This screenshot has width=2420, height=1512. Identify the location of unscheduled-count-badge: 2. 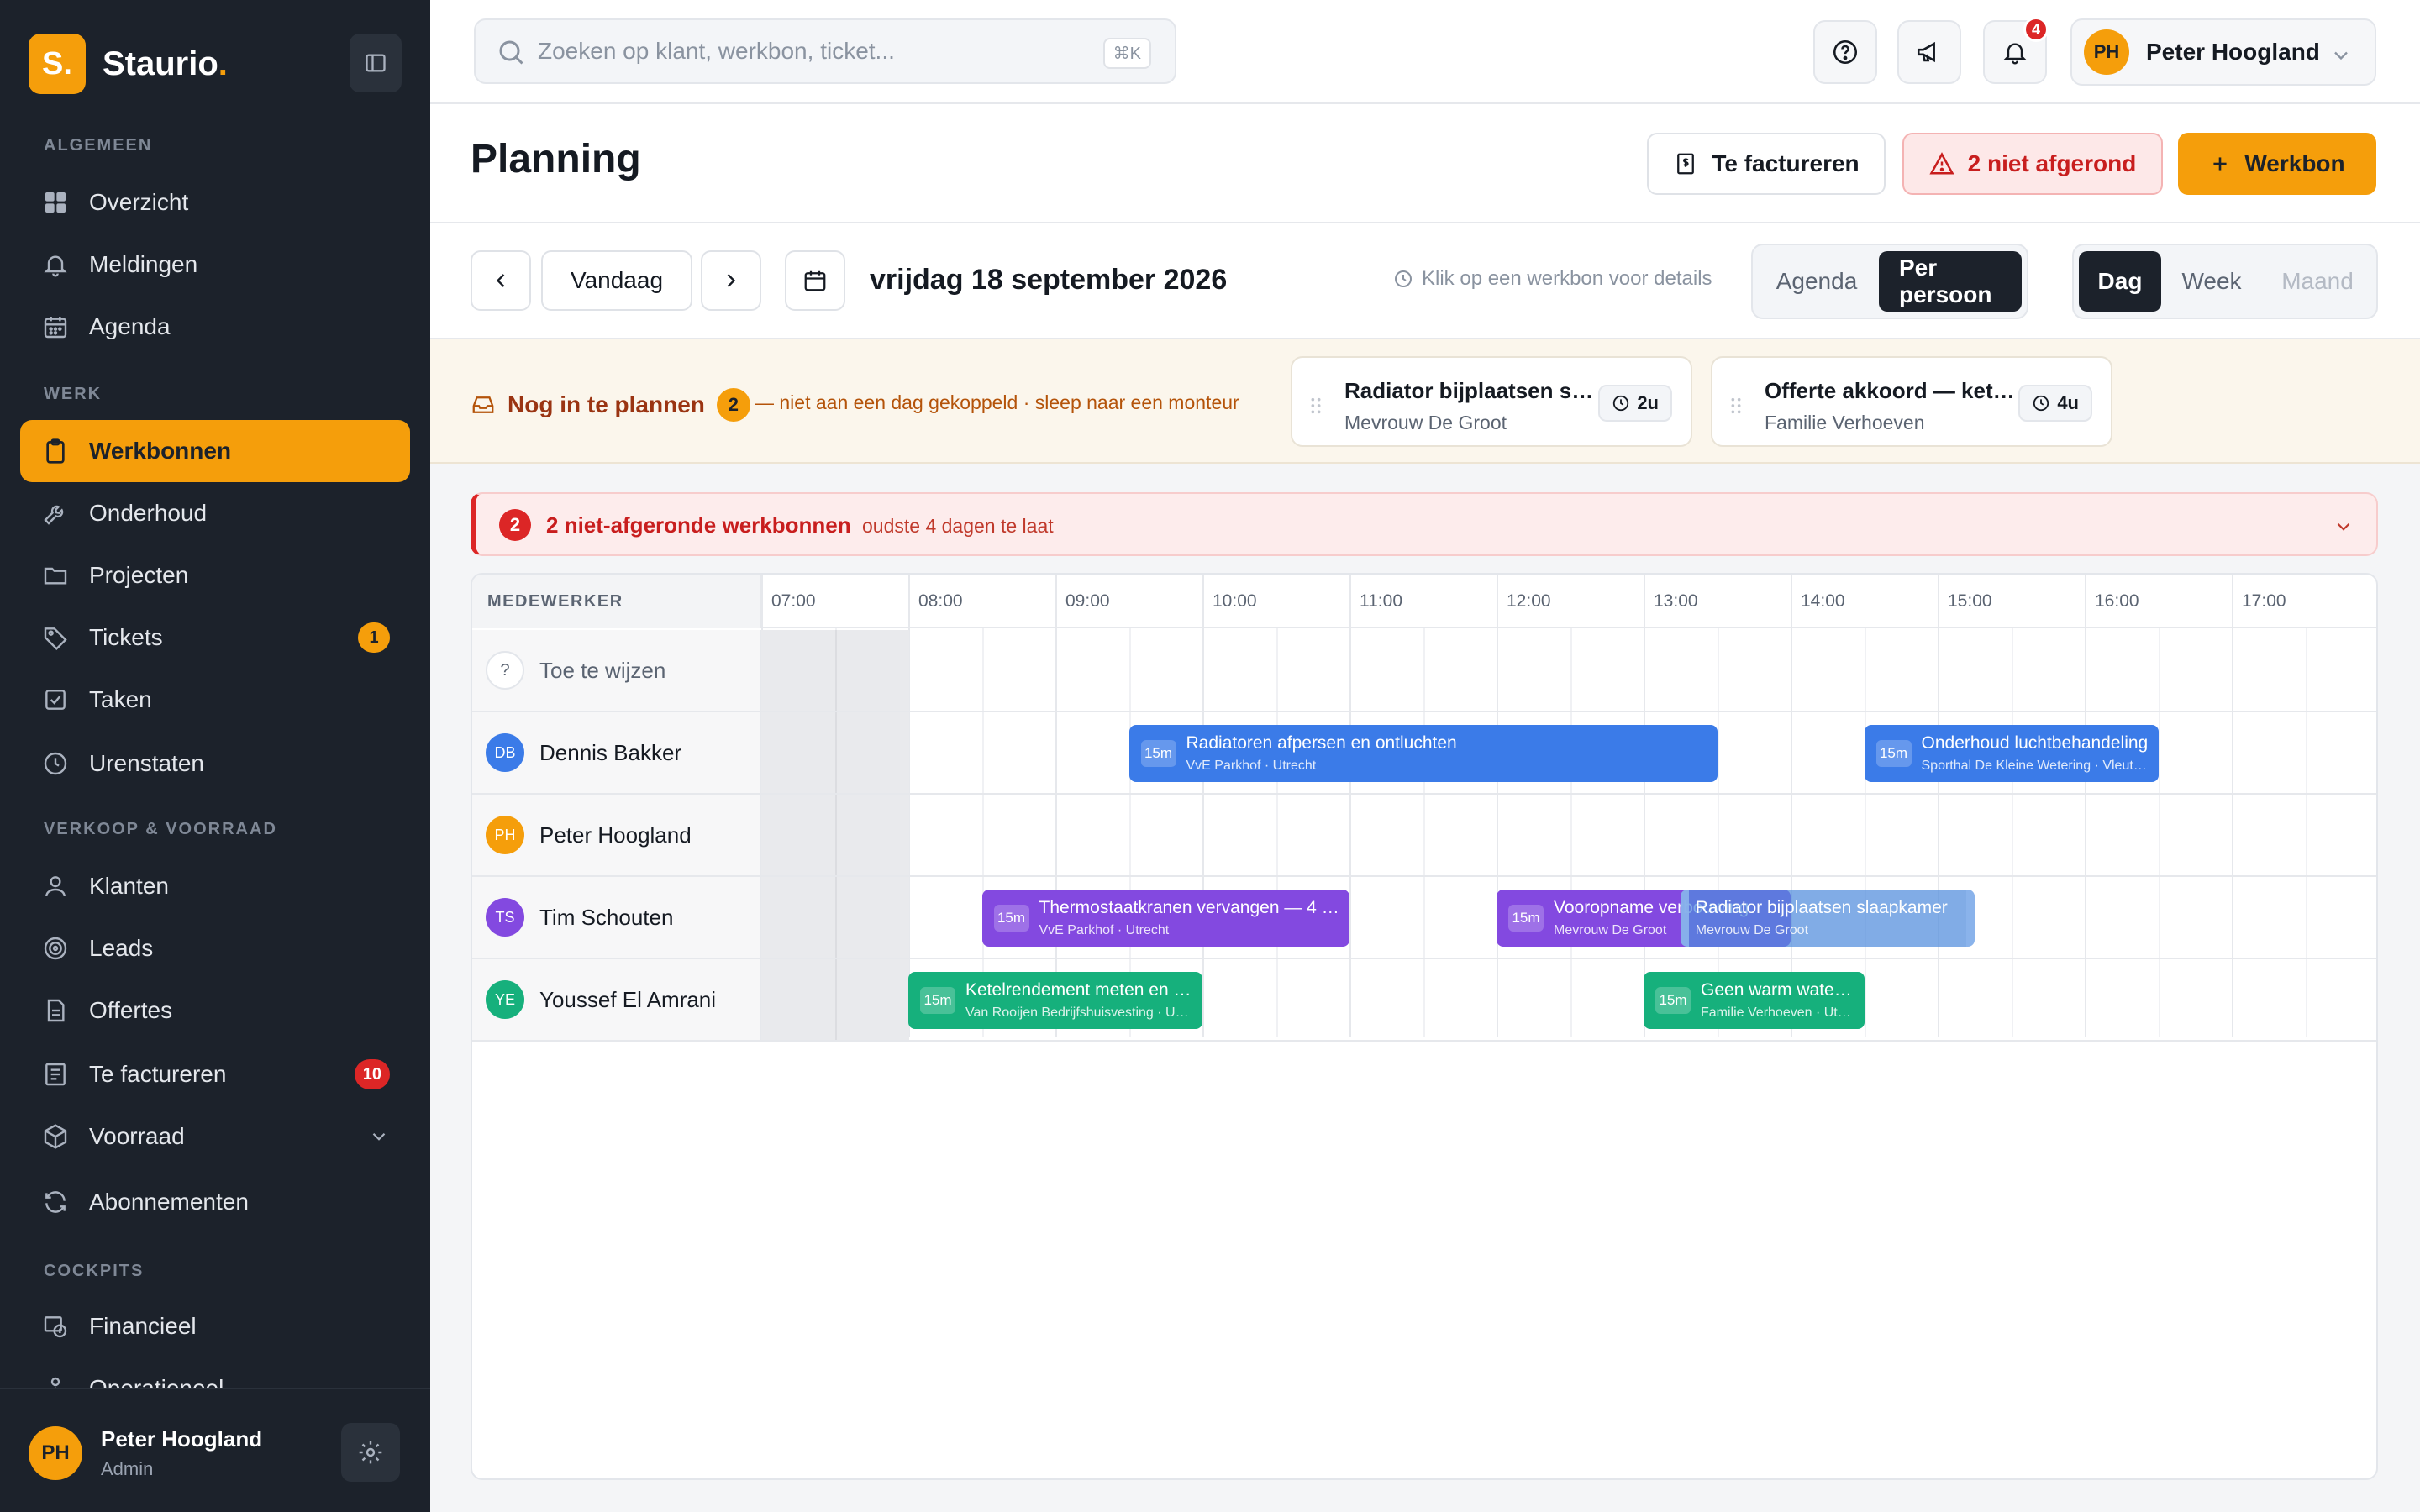
(733, 405).